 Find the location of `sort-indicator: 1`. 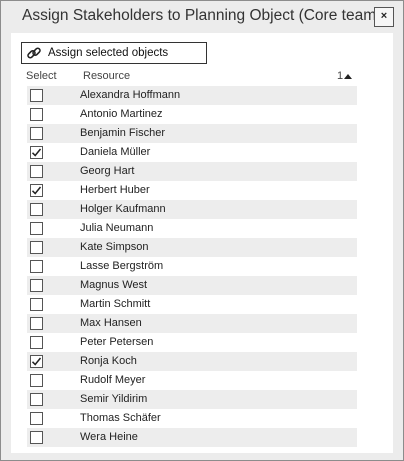

sort-indicator: 1 is located at coordinates (345, 76).